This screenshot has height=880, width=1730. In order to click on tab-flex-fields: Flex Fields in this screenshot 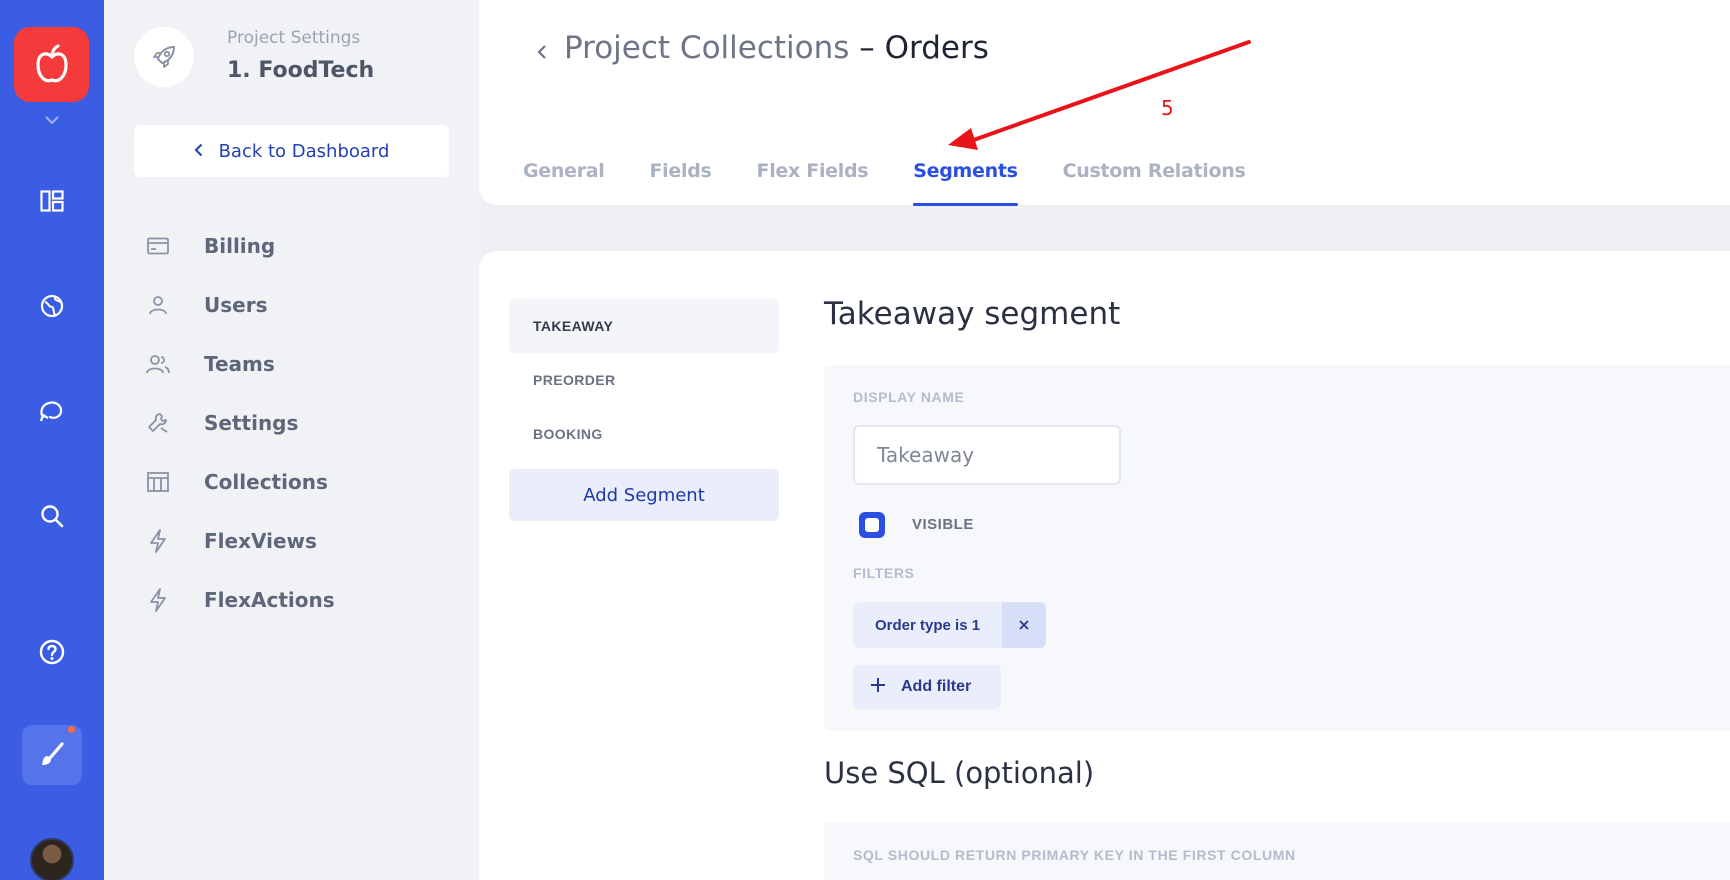, I will do `click(813, 183)`.